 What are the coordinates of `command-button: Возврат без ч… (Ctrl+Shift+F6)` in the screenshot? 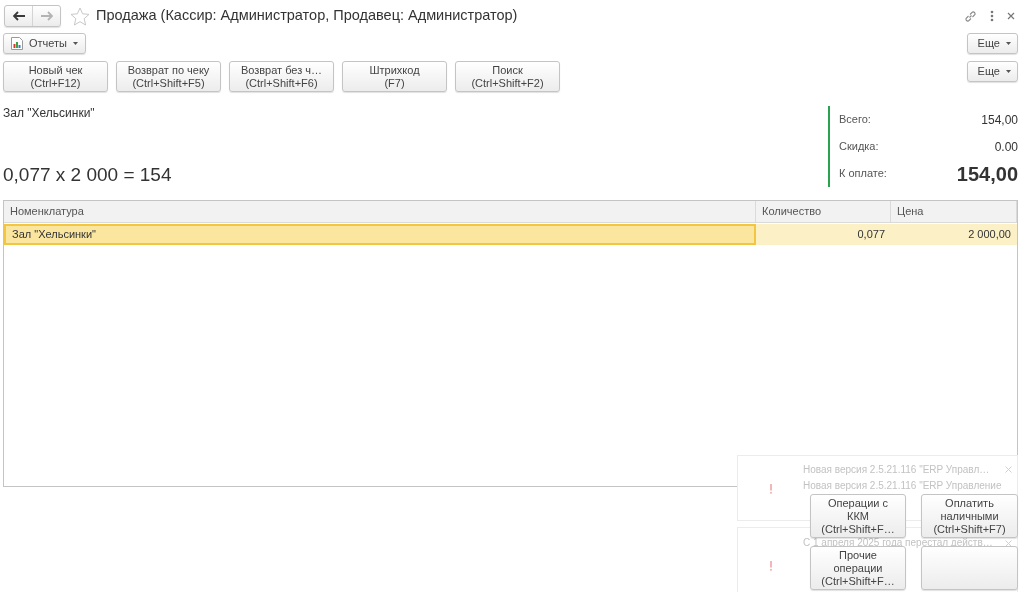 It's located at (281, 76).